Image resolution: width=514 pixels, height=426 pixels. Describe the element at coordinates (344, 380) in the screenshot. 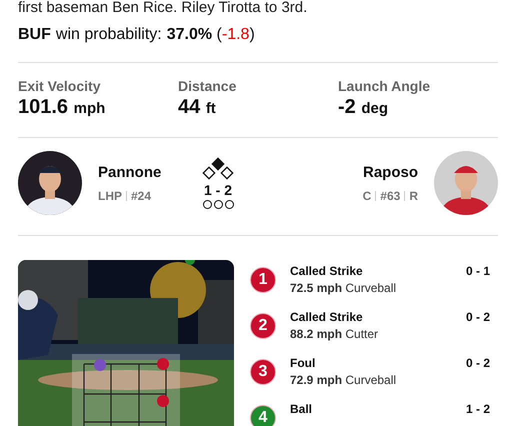

I see `pitch-speed-type: 72.9 mph Curveball` at that location.